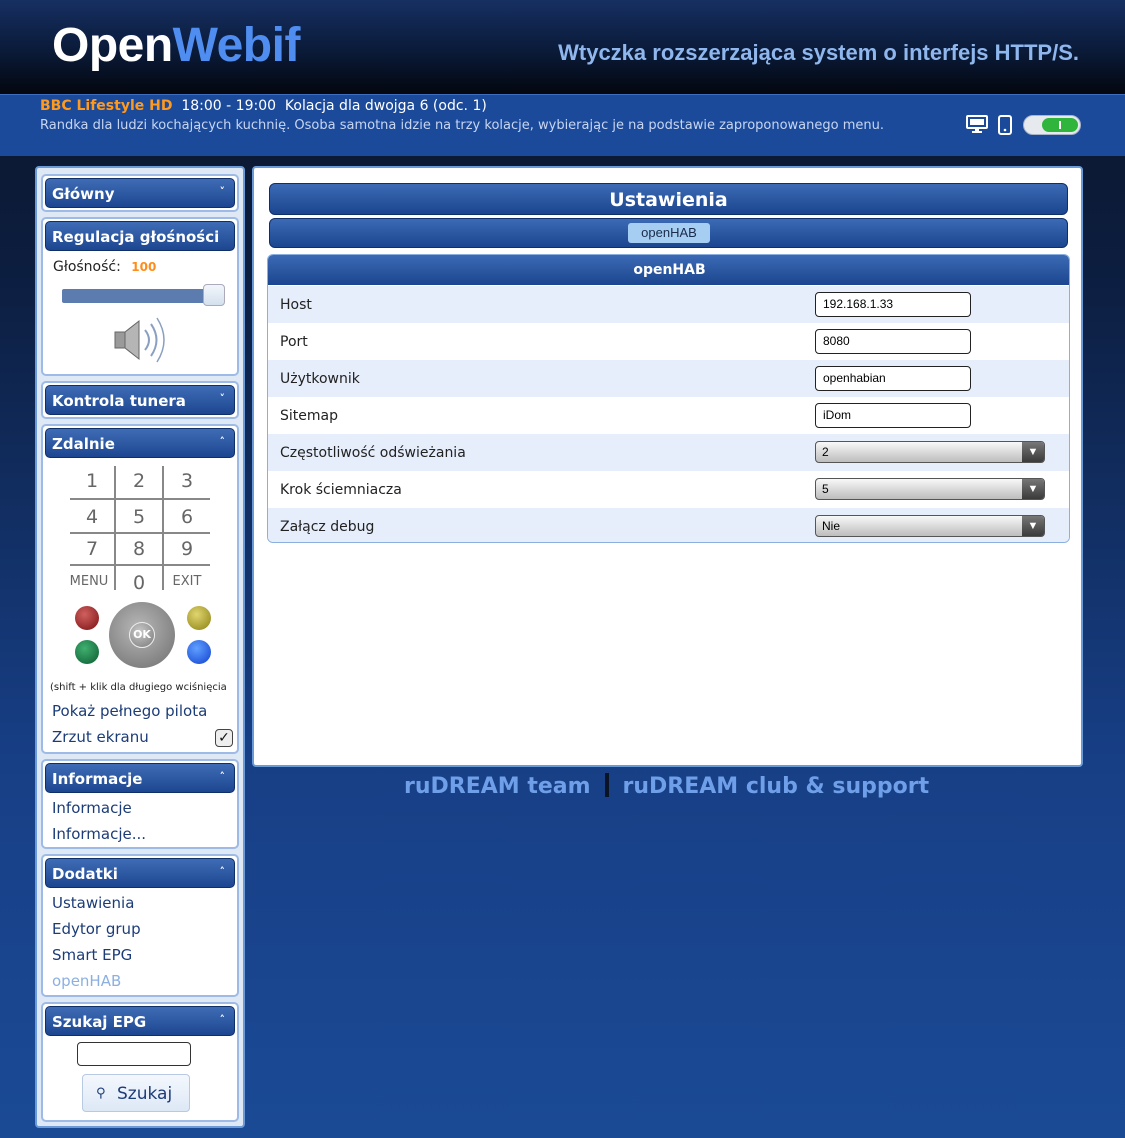  Describe the element at coordinates (668, 341) in the screenshot. I see `settings-row-port: Port 8080` at that location.